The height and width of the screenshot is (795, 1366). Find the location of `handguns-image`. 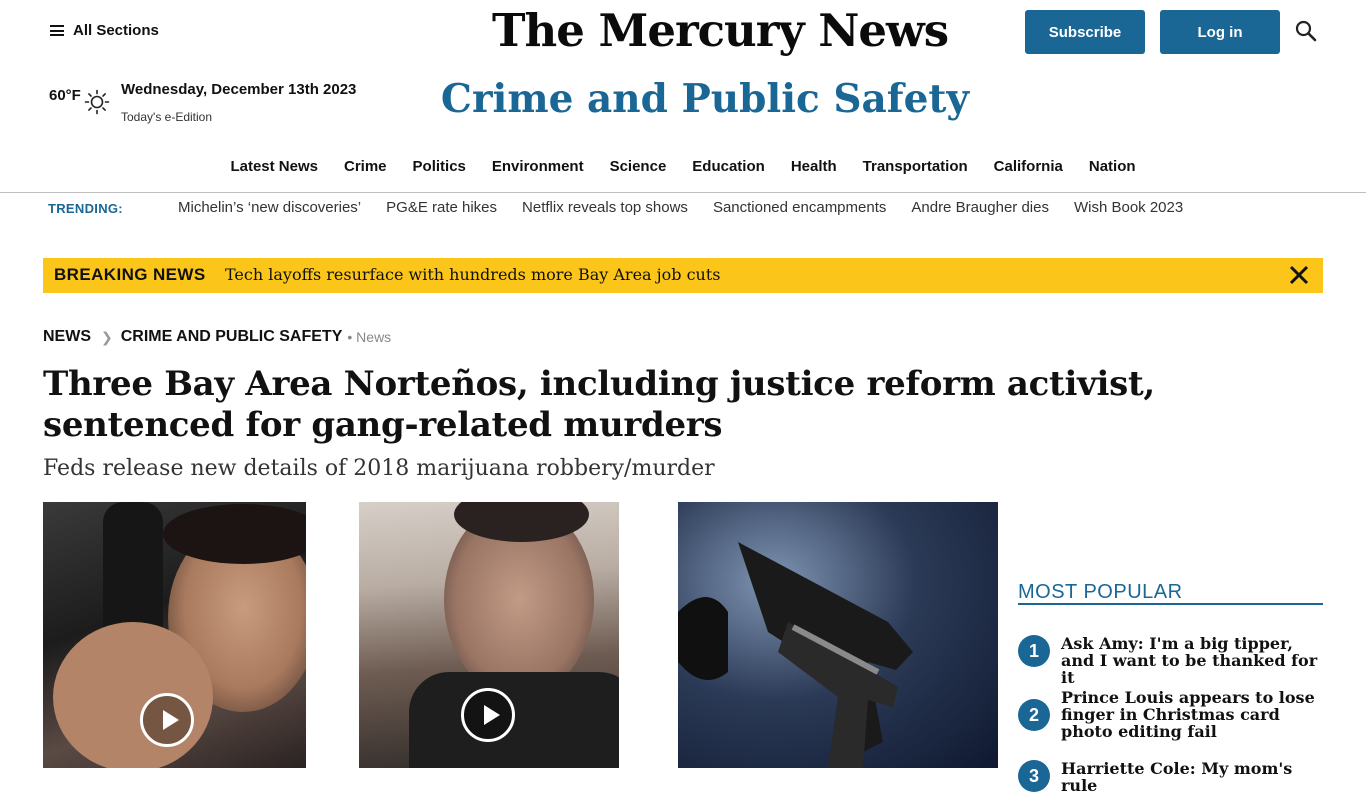

handguns-image is located at coordinates (795, 655).